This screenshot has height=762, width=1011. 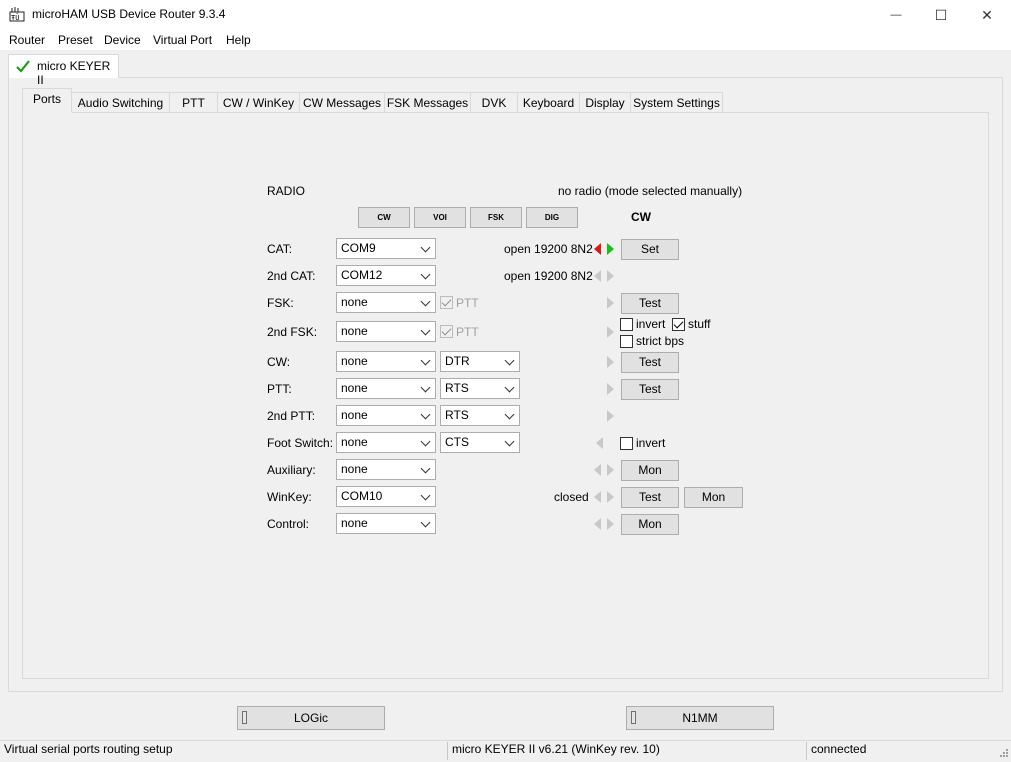 What do you see at coordinates (446, 302) in the screenshot?
I see `fsk-ptt-checkbox` at bounding box center [446, 302].